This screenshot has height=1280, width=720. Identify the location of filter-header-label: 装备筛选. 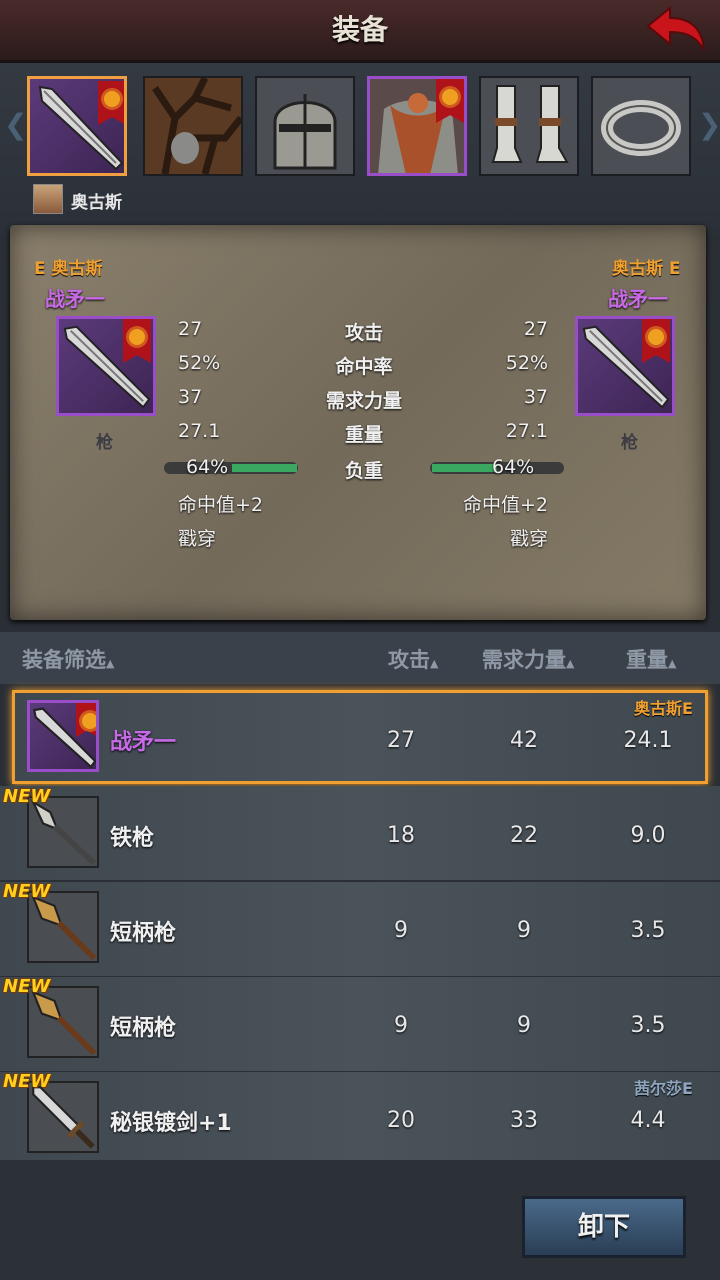
(64, 660).